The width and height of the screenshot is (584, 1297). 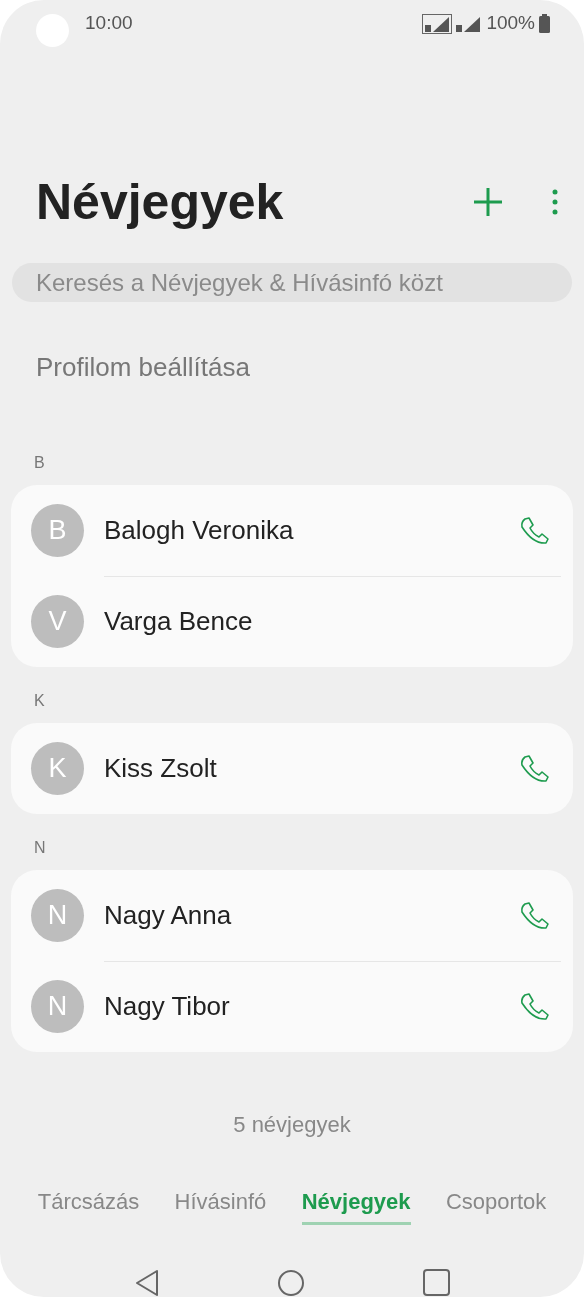 What do you see at coordinates (143, 367) in the screenshot?
I see `profile-setup-link: Profilom beállítása` at bounding box center [143, 367].